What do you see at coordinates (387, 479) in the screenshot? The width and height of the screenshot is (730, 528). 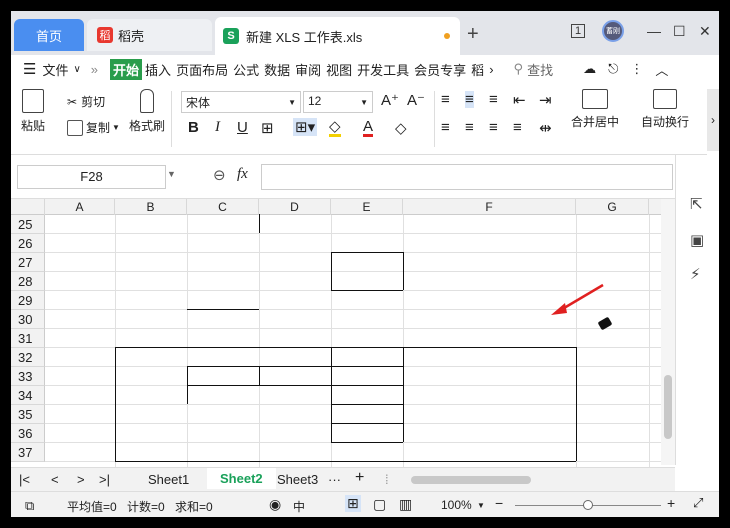 I see `tab-splitter-icon: ⁞` at bounding box center [387, 479].